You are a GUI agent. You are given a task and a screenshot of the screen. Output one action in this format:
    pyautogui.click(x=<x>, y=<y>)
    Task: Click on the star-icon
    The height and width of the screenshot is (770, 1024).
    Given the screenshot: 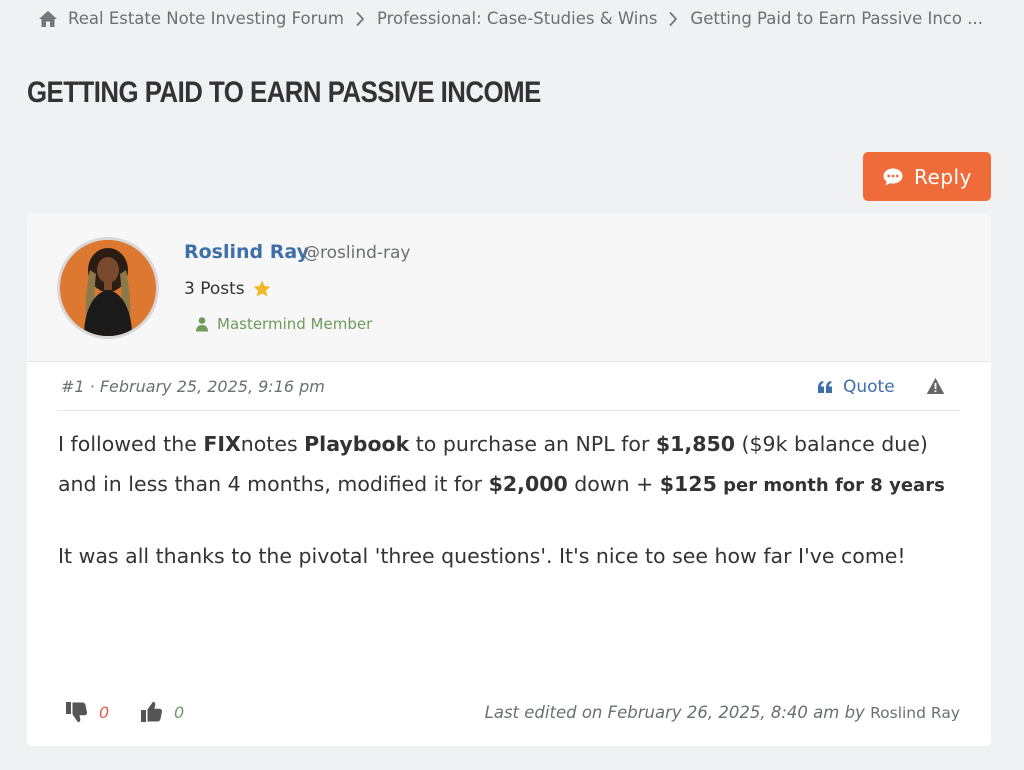 What is the action you would take?
    pyautogui.click(x=262, y=289)
    